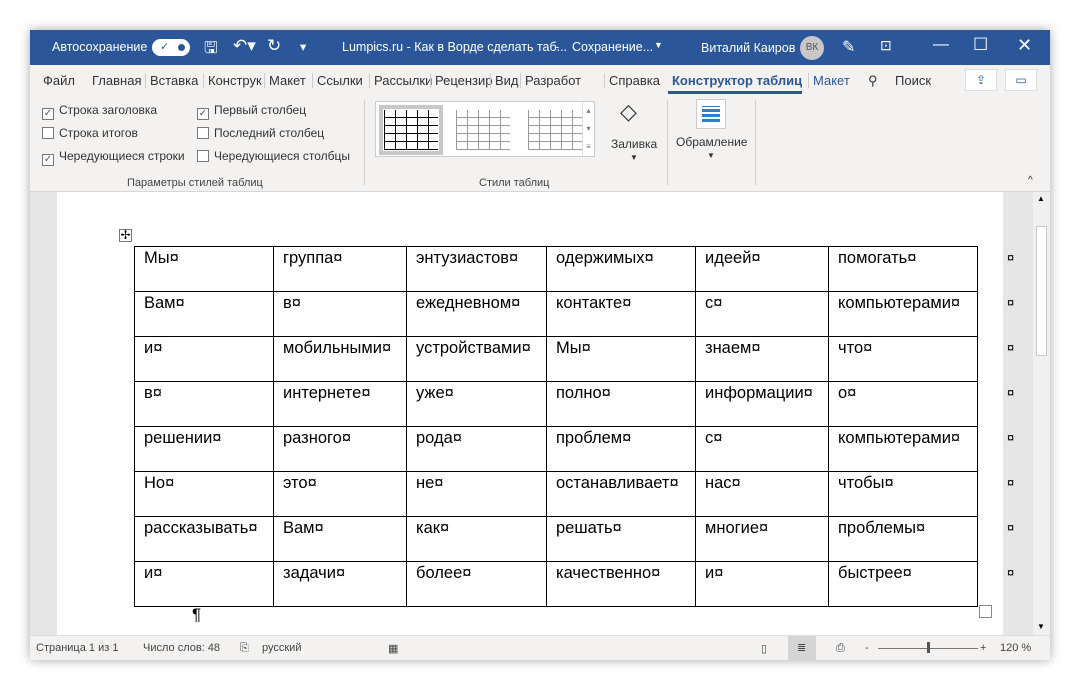 This screenshot has height=690, width=1080. I want to click on close-icon: ✕, so click(1024, 45).